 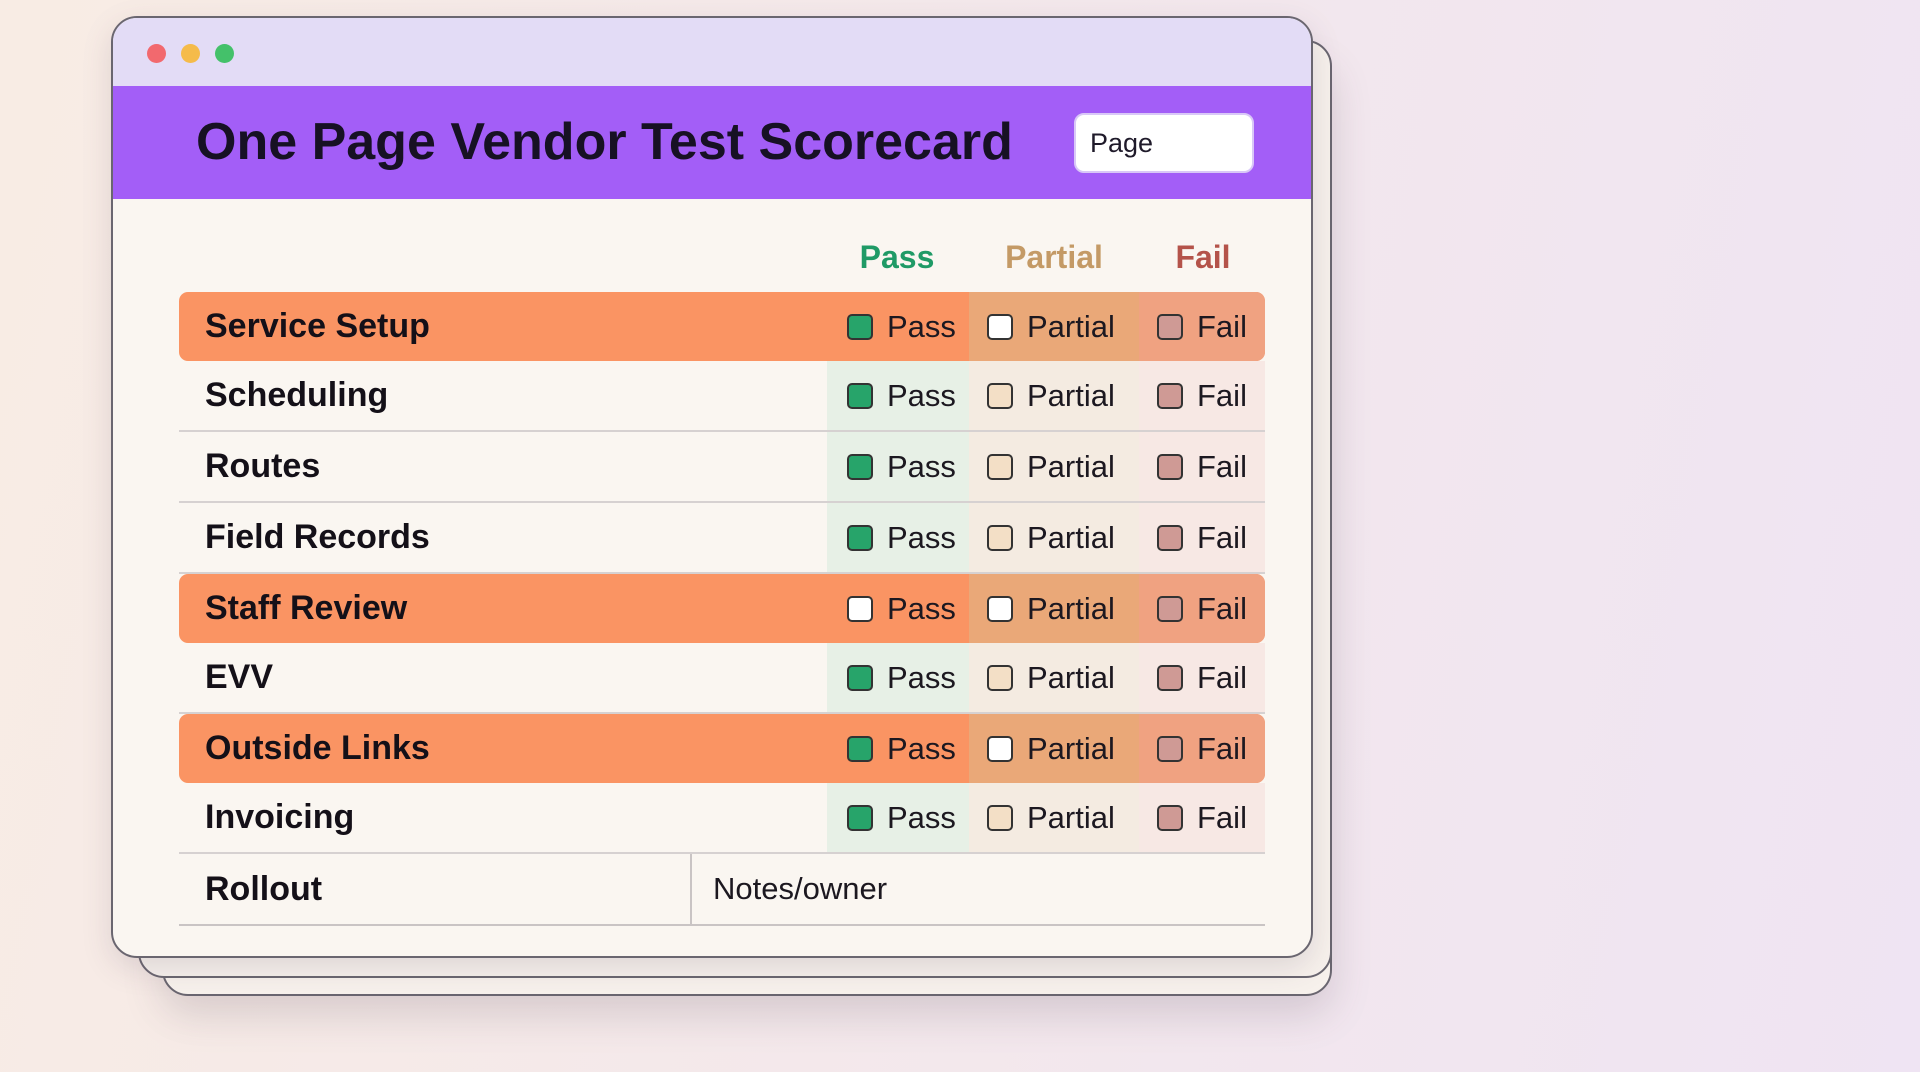 What do you see at coordinates (1203, 257) in the screenshot?
I see `column-header-fail: Fail` at bounding box center [1203, 257].